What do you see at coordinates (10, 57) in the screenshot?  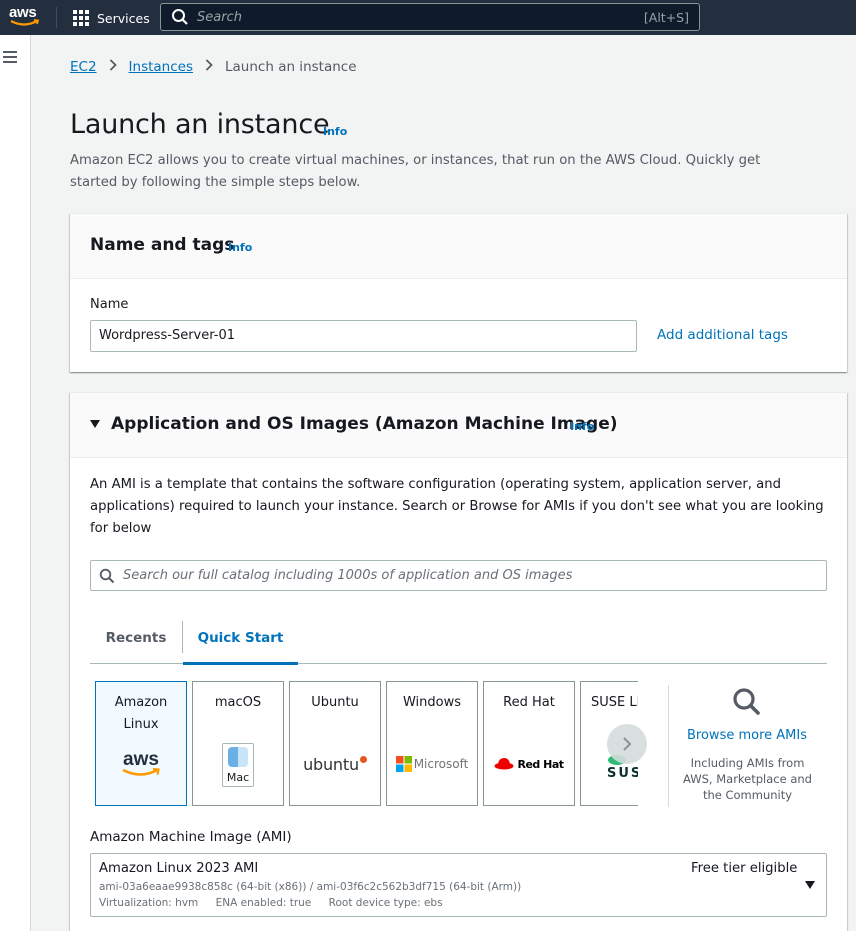 I see `menu-icon` at bounding box center [10, 57].